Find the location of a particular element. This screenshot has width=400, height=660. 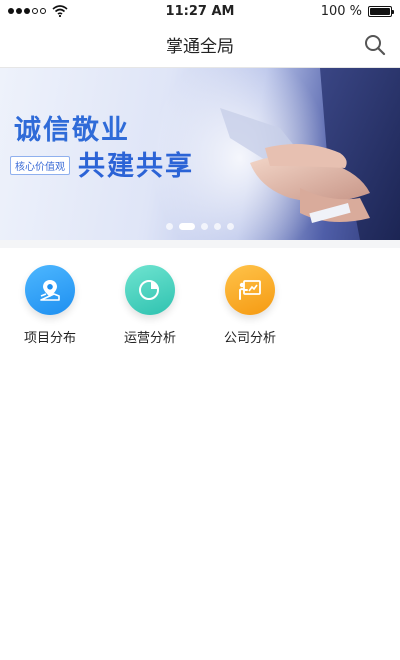

menu-item-label: 项目分布 is located at coordinates (49, 338).